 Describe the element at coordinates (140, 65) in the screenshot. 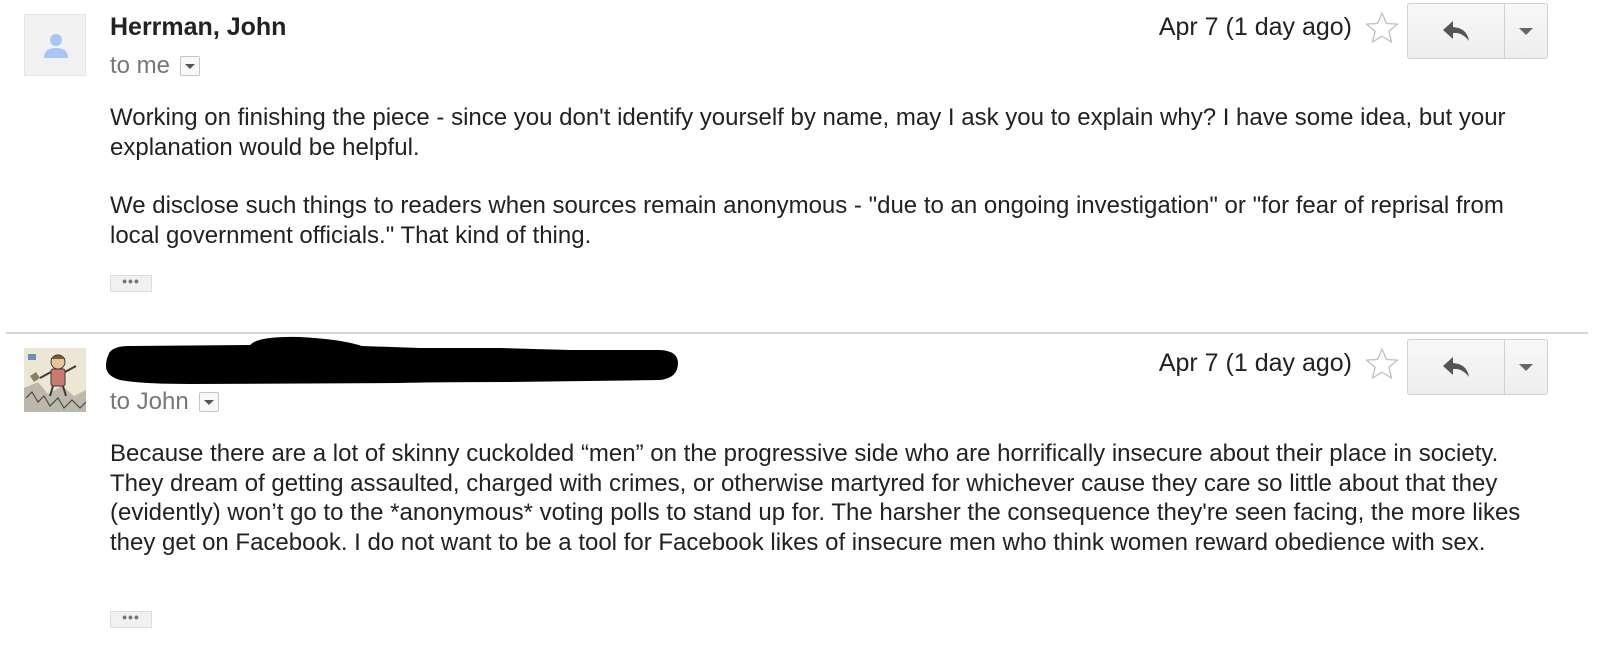

I see `recipient-label: to me` at that location.